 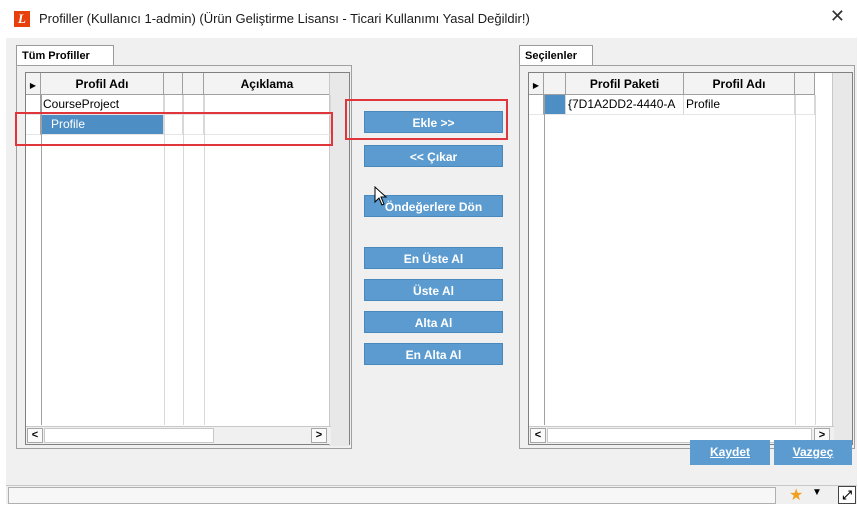 I want to click on move-top-button: En Üste Al, so click(x=433, y=258).